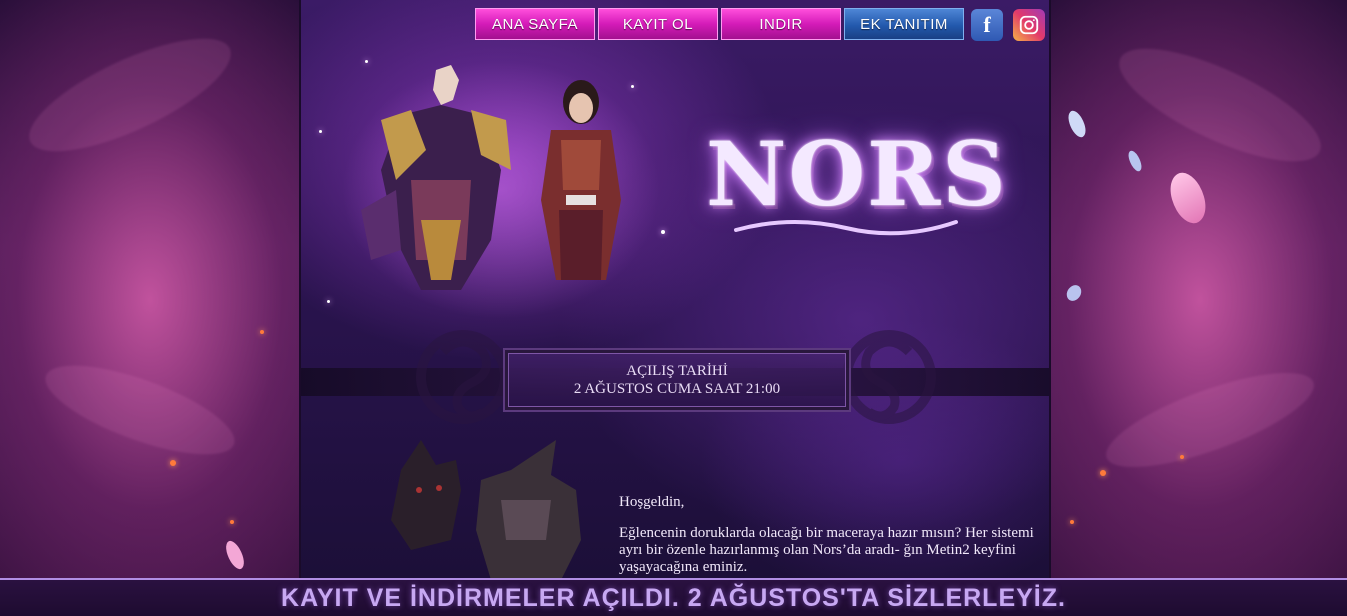 The image size is (1347, 616). Describe the element at coordinates (889, 377) in the screenshot. I see `dragon-emblem-right-icon` at that location.